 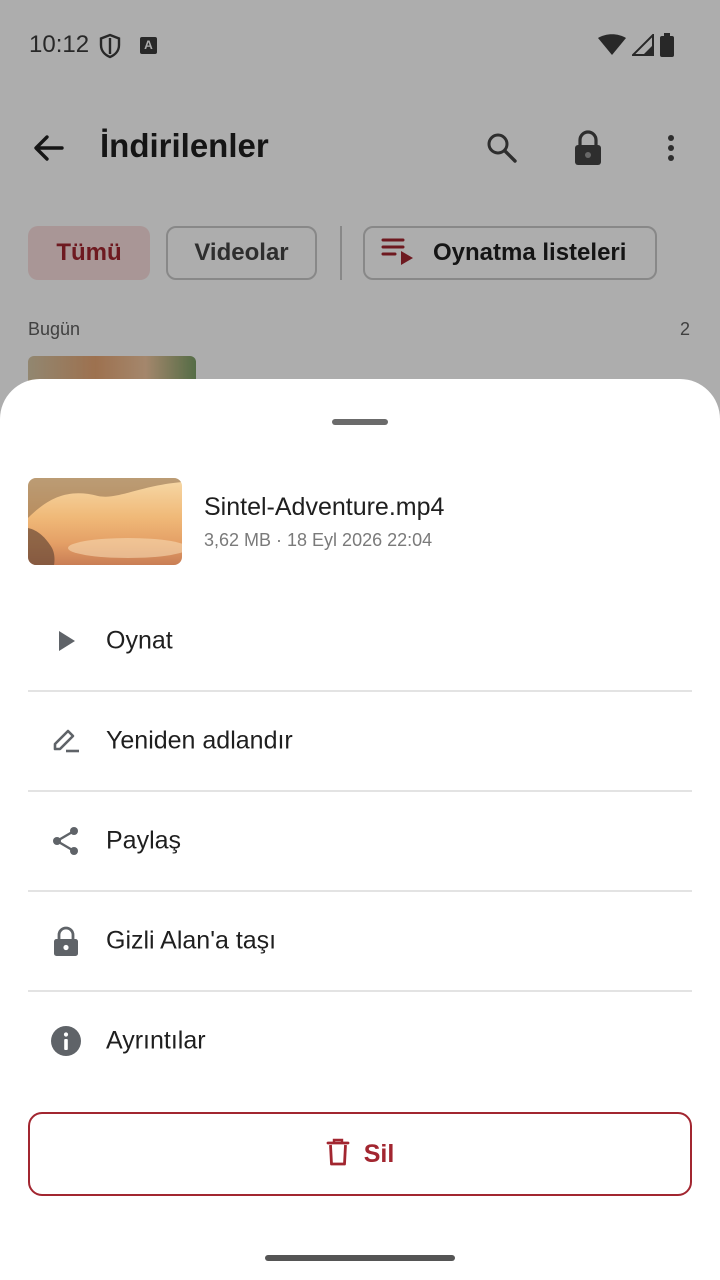 I want to click on menu-item-label: Gizli Alan'a taşı, so click(x=191, y=940).